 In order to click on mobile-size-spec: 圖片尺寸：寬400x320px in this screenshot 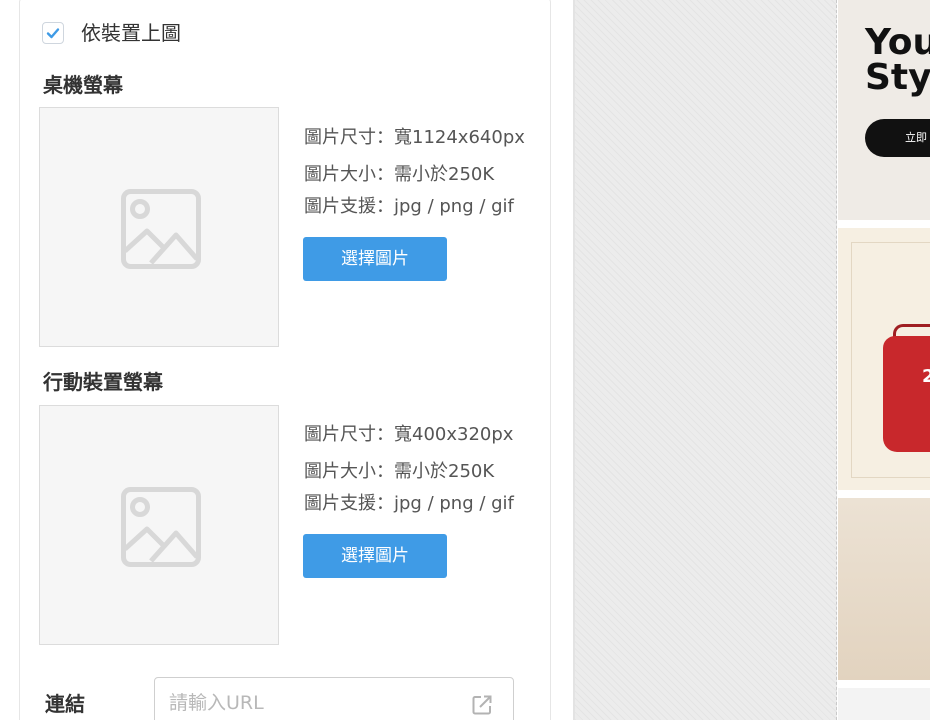, I will do `click(409, 434)`.